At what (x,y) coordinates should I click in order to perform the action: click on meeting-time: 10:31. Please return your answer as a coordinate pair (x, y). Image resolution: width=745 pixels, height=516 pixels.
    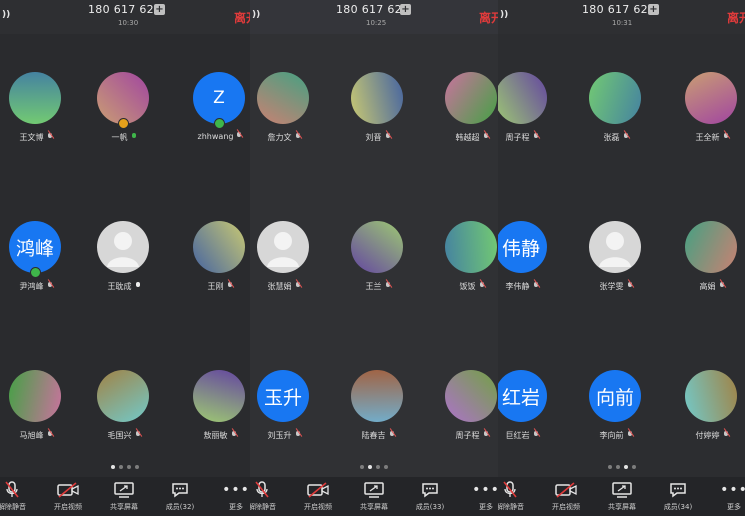
    Looking at the image, I should click on (622, 23).